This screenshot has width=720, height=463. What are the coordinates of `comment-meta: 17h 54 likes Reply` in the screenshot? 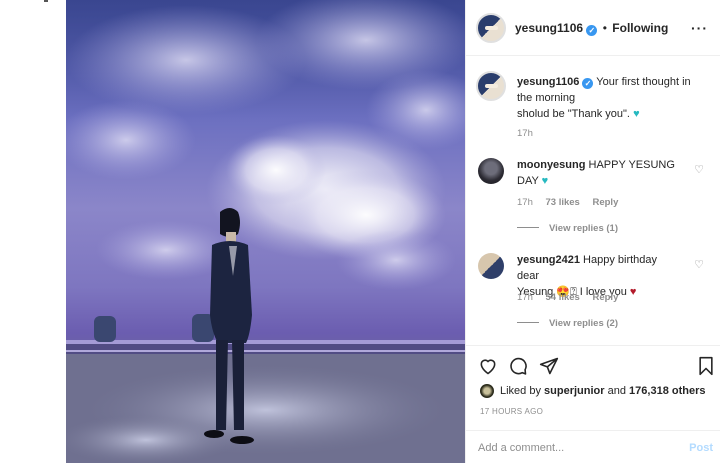 It's located at (572, 297).